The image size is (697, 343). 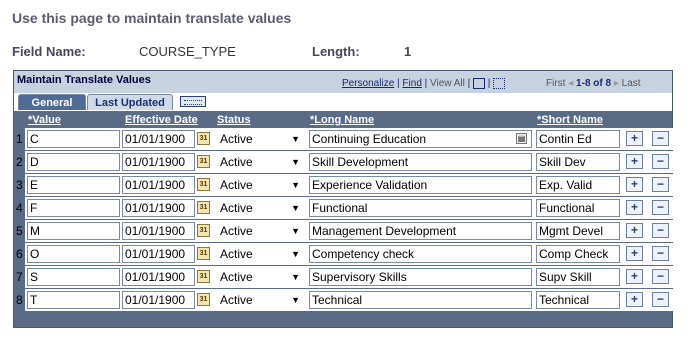 What do you see at coordinates (420, 162) in the screenshot?
I see `long-name-input: Skill Development` at bounding box center [420, 162].